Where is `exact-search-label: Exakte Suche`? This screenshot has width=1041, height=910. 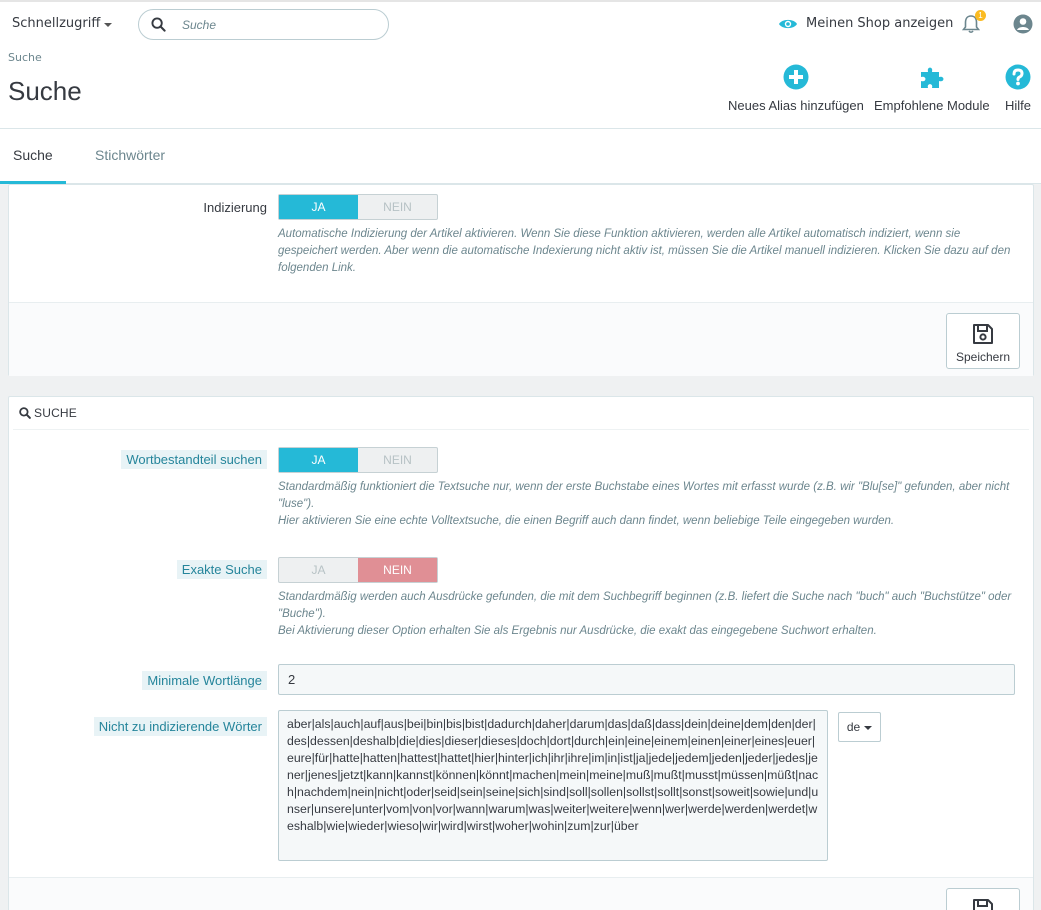 exact-search-label: Exakte Suche is located at coordinates (221, 569).